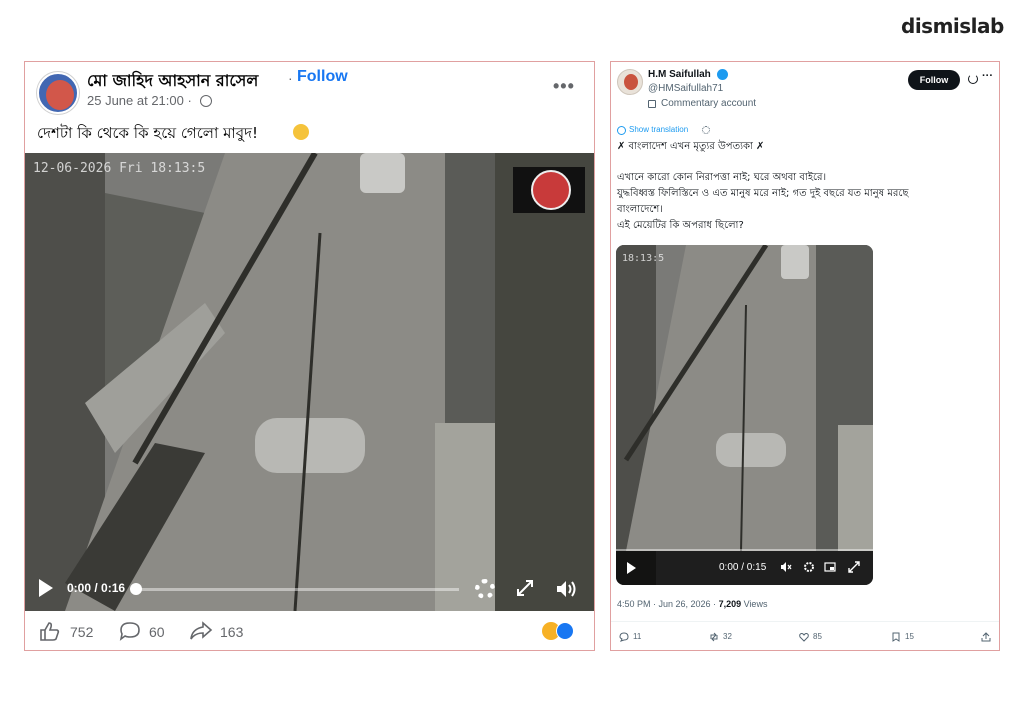  What do you see at coordinates (322, 77) in the screenshot?
I see `follow-link: Follow` at bounding box center [322, 77].